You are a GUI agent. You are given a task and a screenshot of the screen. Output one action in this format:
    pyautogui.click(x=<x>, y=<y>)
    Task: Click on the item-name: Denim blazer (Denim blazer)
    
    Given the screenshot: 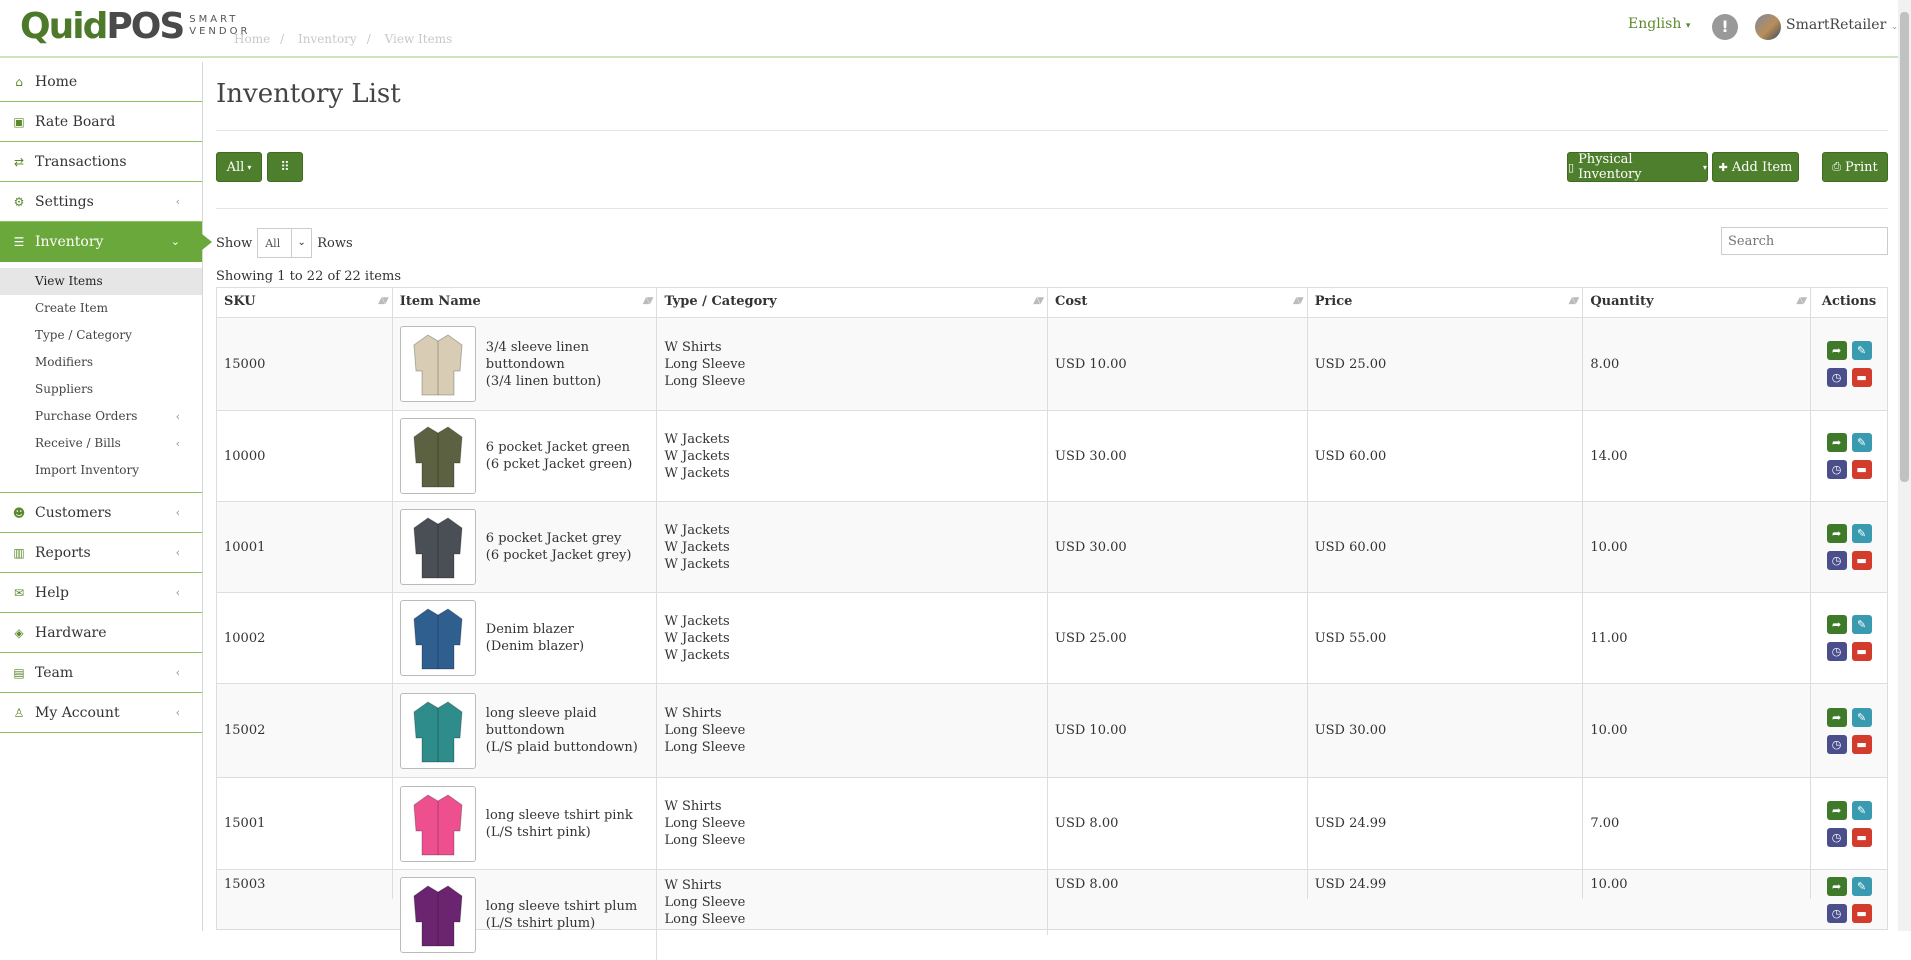 What is the action you would take?
    pyautogui.click(x=535, y=638)
    